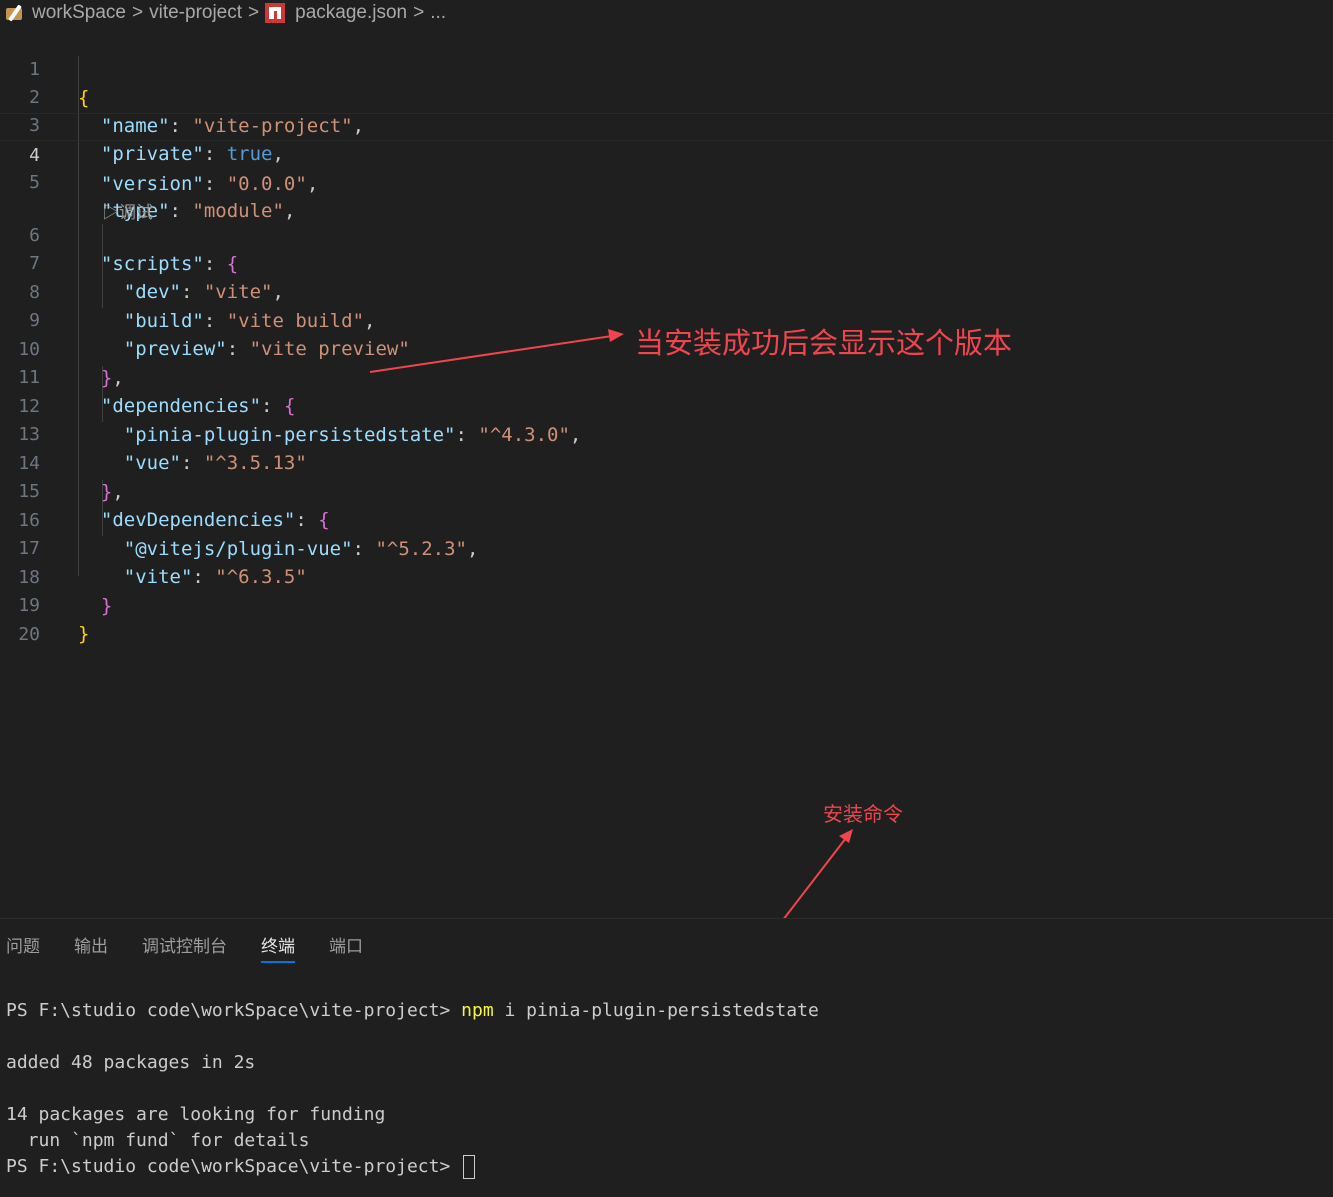 The image size is (1333, 1197). What do you see at coordinates (666, 619) in the screenshot?
I see `code-line: 20` at bounding box center [666, 619].